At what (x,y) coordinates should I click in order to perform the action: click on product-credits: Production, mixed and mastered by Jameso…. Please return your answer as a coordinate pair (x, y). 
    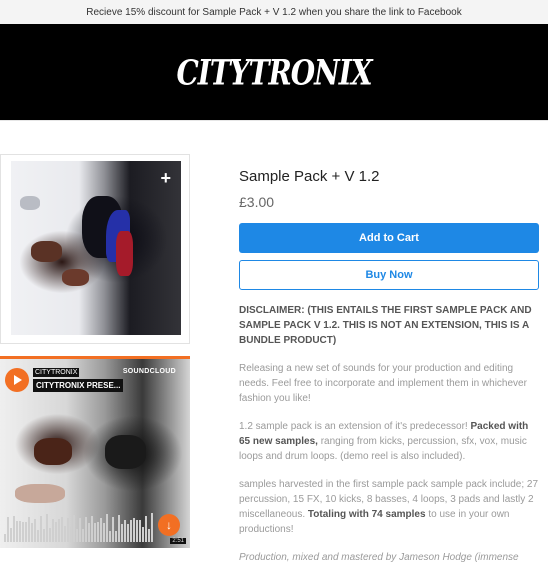
    Looking at the image, I should click on (379, 557).